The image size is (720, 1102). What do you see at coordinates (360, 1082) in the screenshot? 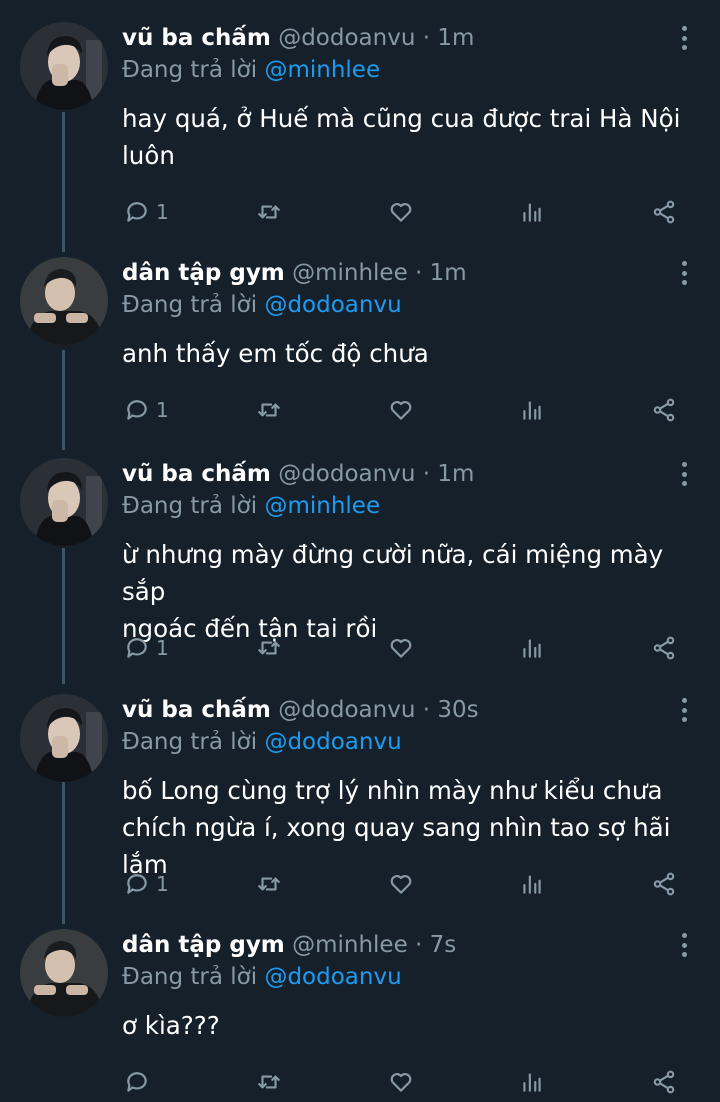
I see `tweet-actions` at bounding box center [360, 1082].